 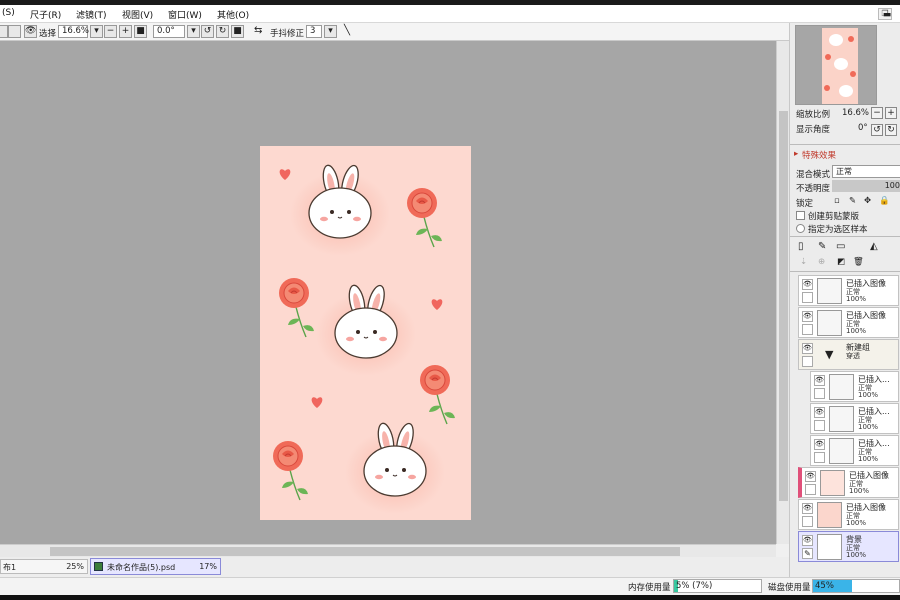 What do you see at coordinates (98, 566) in the screenshot?
I see `image-file-icon` at bounding box center [98, 566].